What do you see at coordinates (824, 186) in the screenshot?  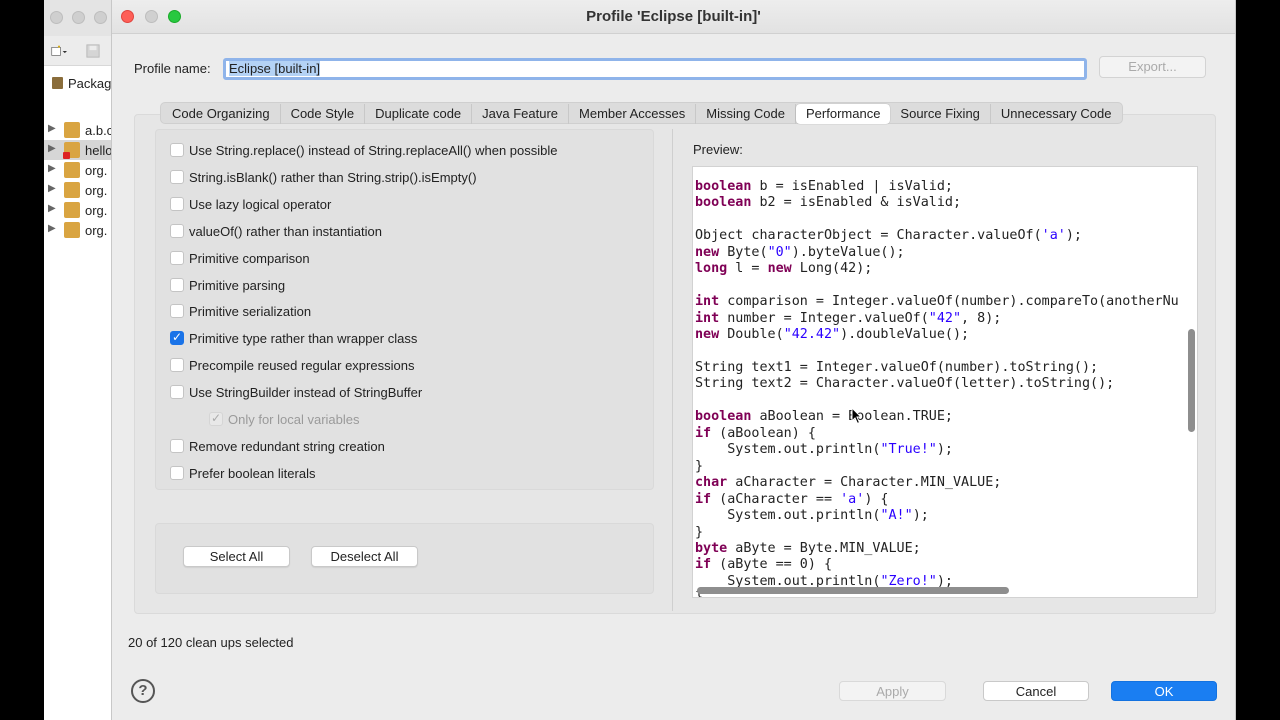 I see `code-line: boolean b = isEnabled | isValid;` at bounding box center [824, 186].